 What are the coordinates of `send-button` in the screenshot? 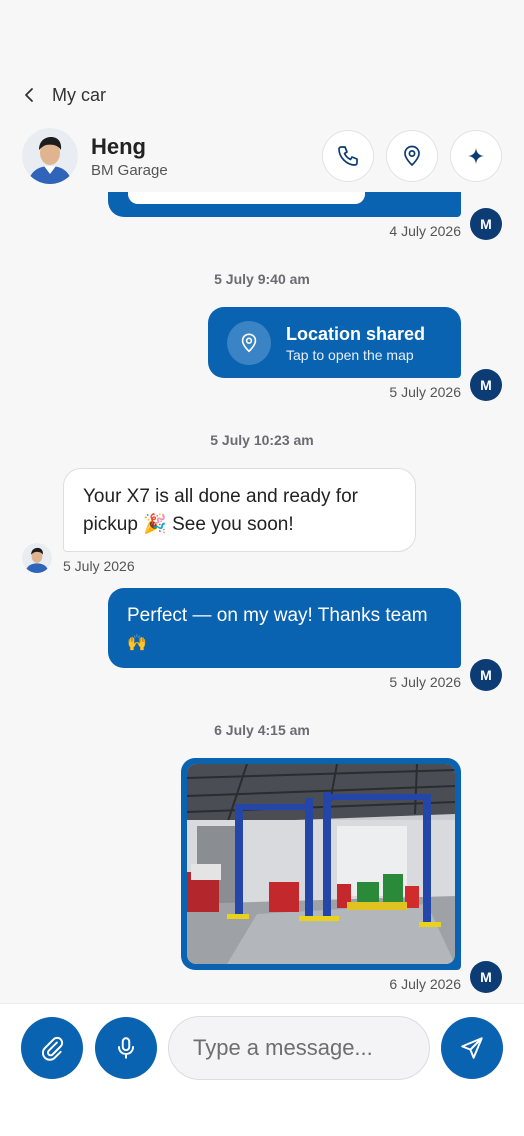 It's located at (472, 1048).